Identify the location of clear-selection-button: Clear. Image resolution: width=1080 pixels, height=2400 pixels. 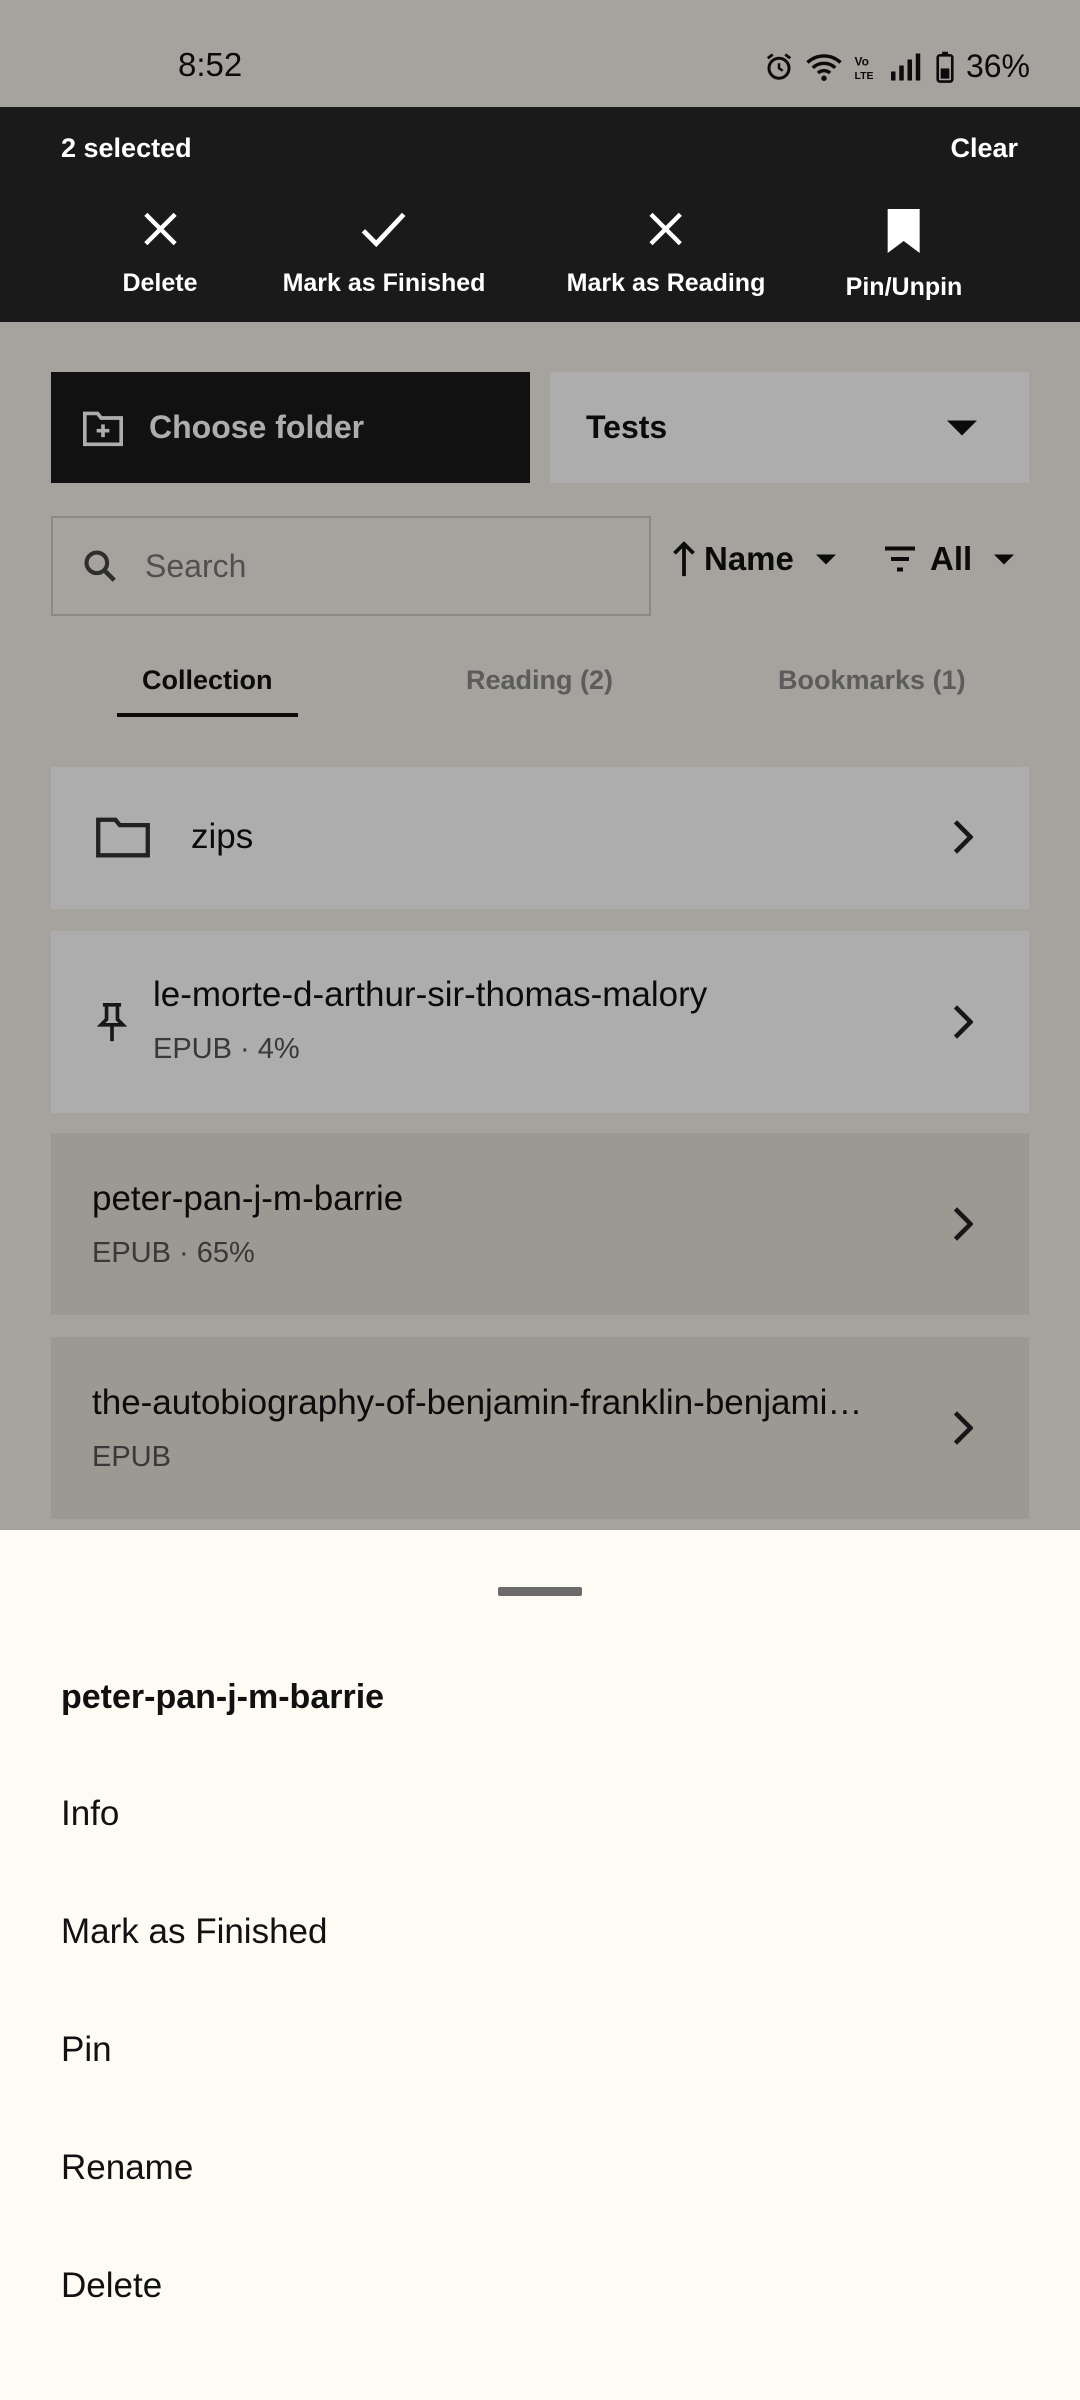
(984, 148).